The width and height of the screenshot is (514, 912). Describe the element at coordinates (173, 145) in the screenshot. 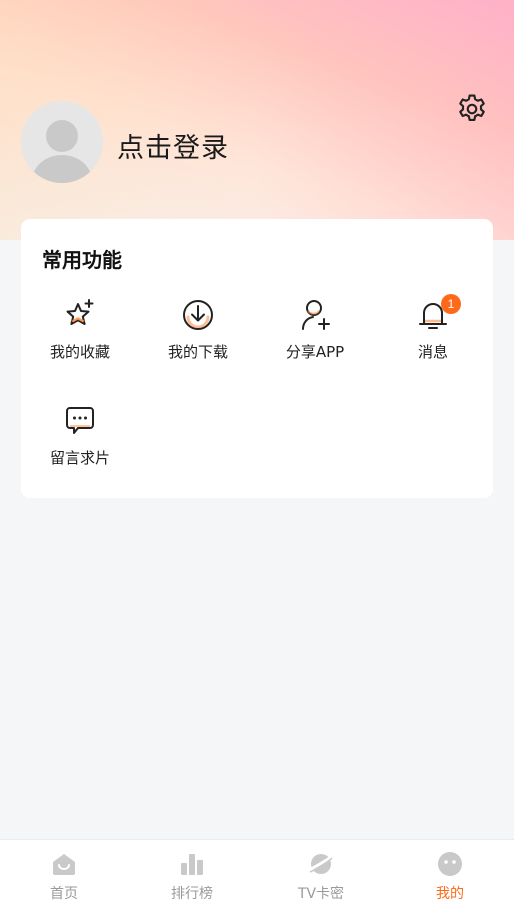

I see `login-link: 点击登录` at that location.